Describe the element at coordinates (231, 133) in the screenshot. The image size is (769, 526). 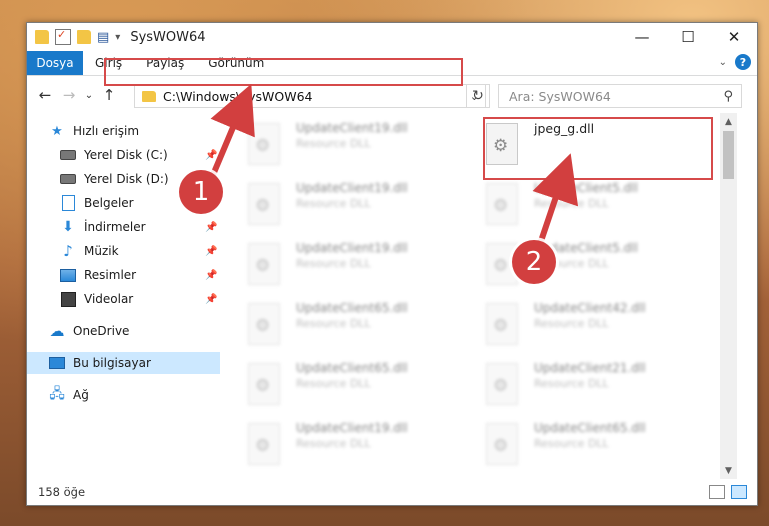
I see `arrow-to-address` at that location.